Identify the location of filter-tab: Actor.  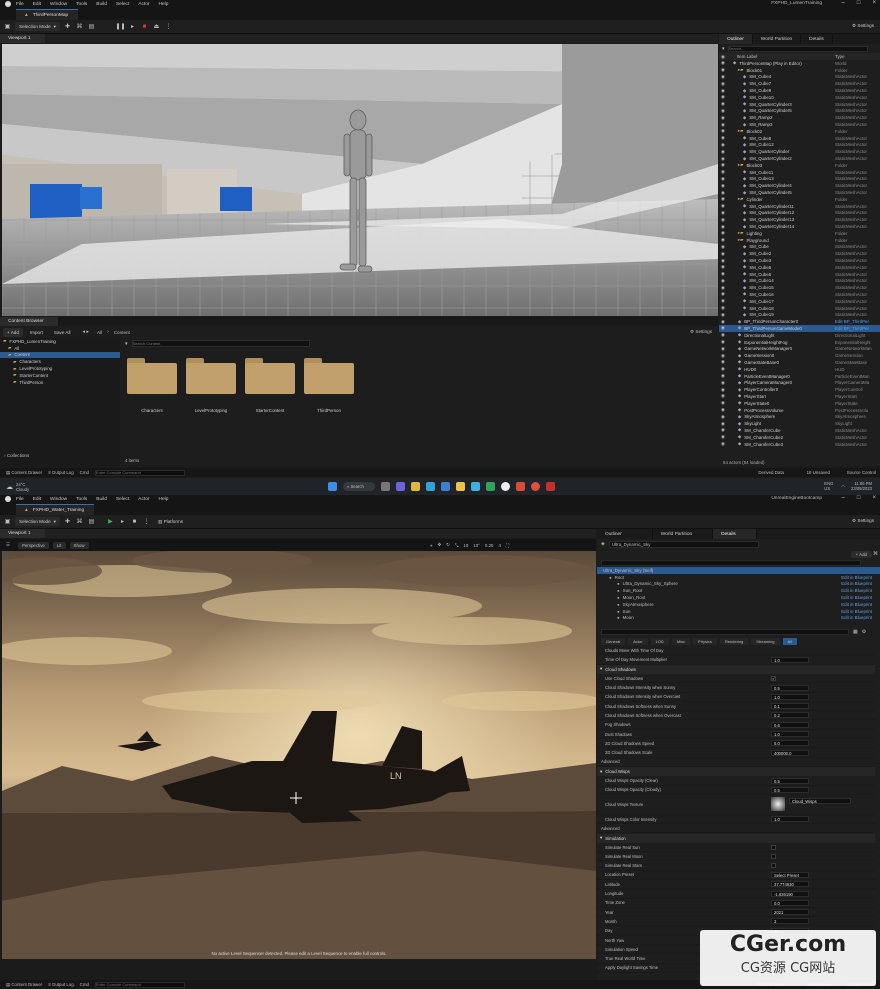
(638, 642).